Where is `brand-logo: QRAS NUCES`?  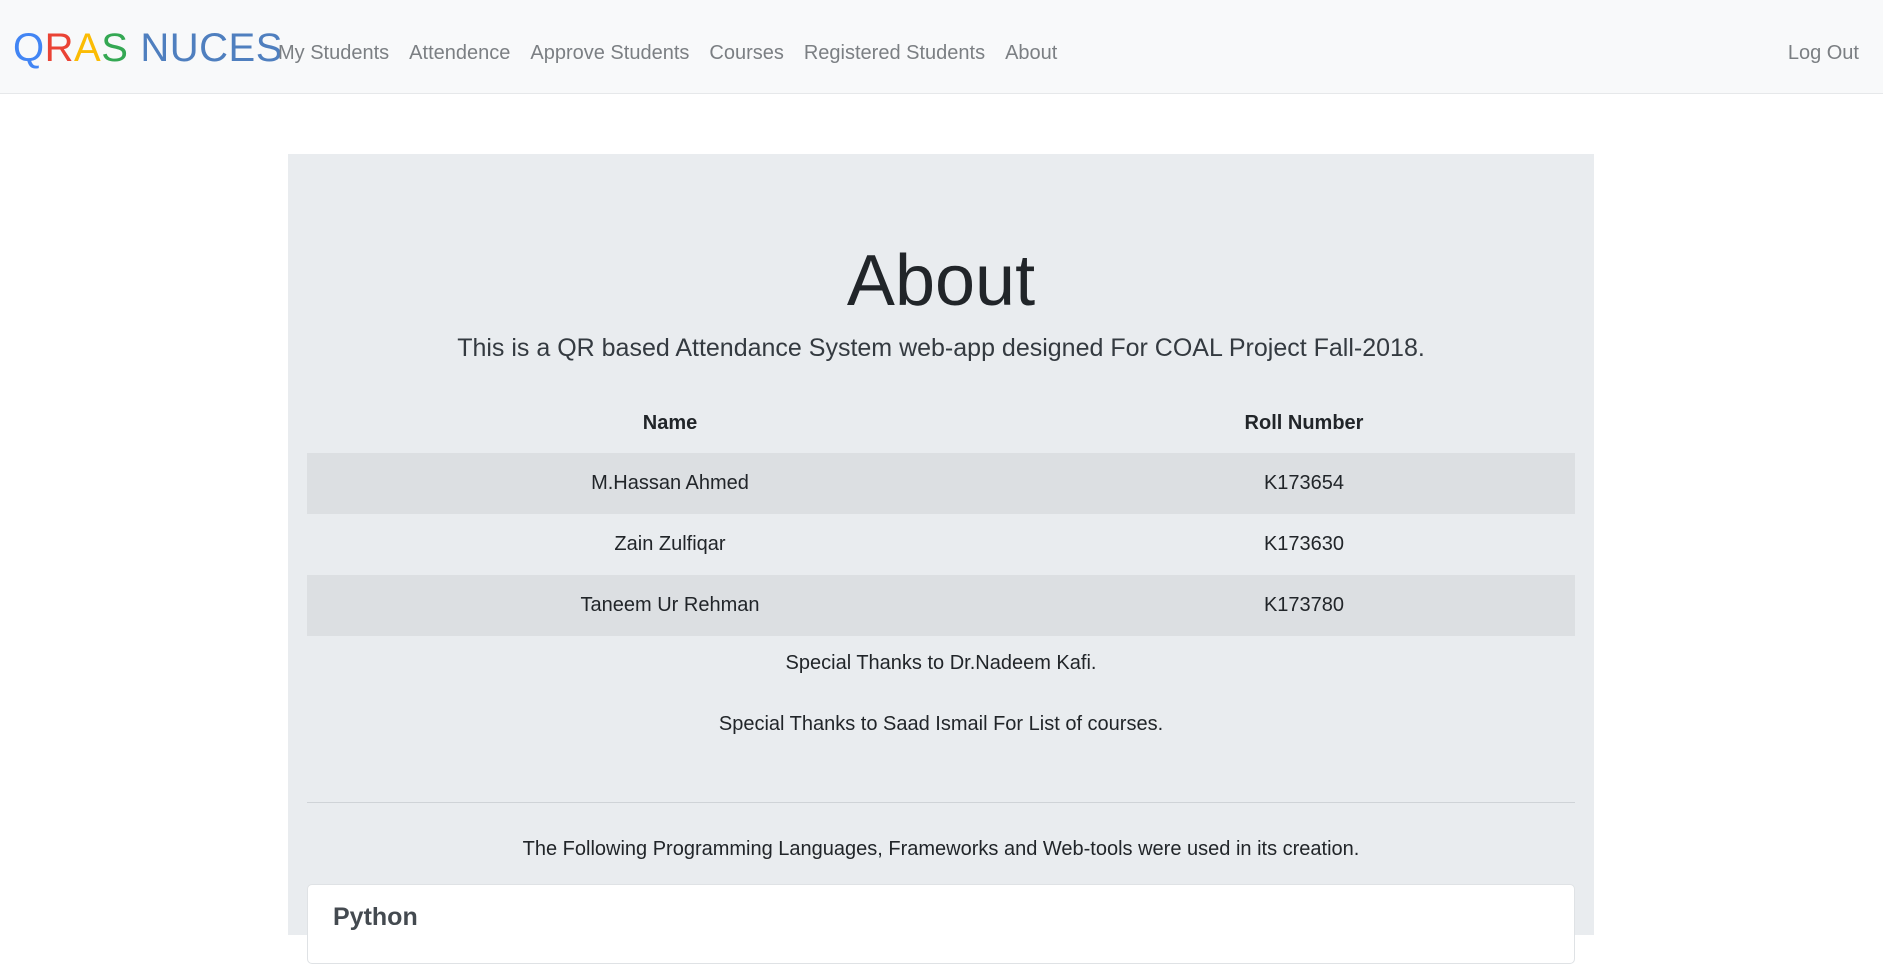
brand-logo: QRAS NUCES is located at coordinates (148, 48).